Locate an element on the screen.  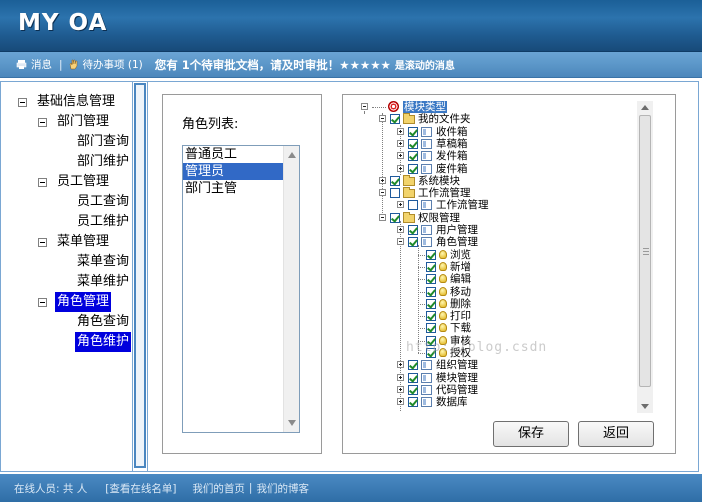
module-tree-node: 删除 is located at coordinates (499, 304).